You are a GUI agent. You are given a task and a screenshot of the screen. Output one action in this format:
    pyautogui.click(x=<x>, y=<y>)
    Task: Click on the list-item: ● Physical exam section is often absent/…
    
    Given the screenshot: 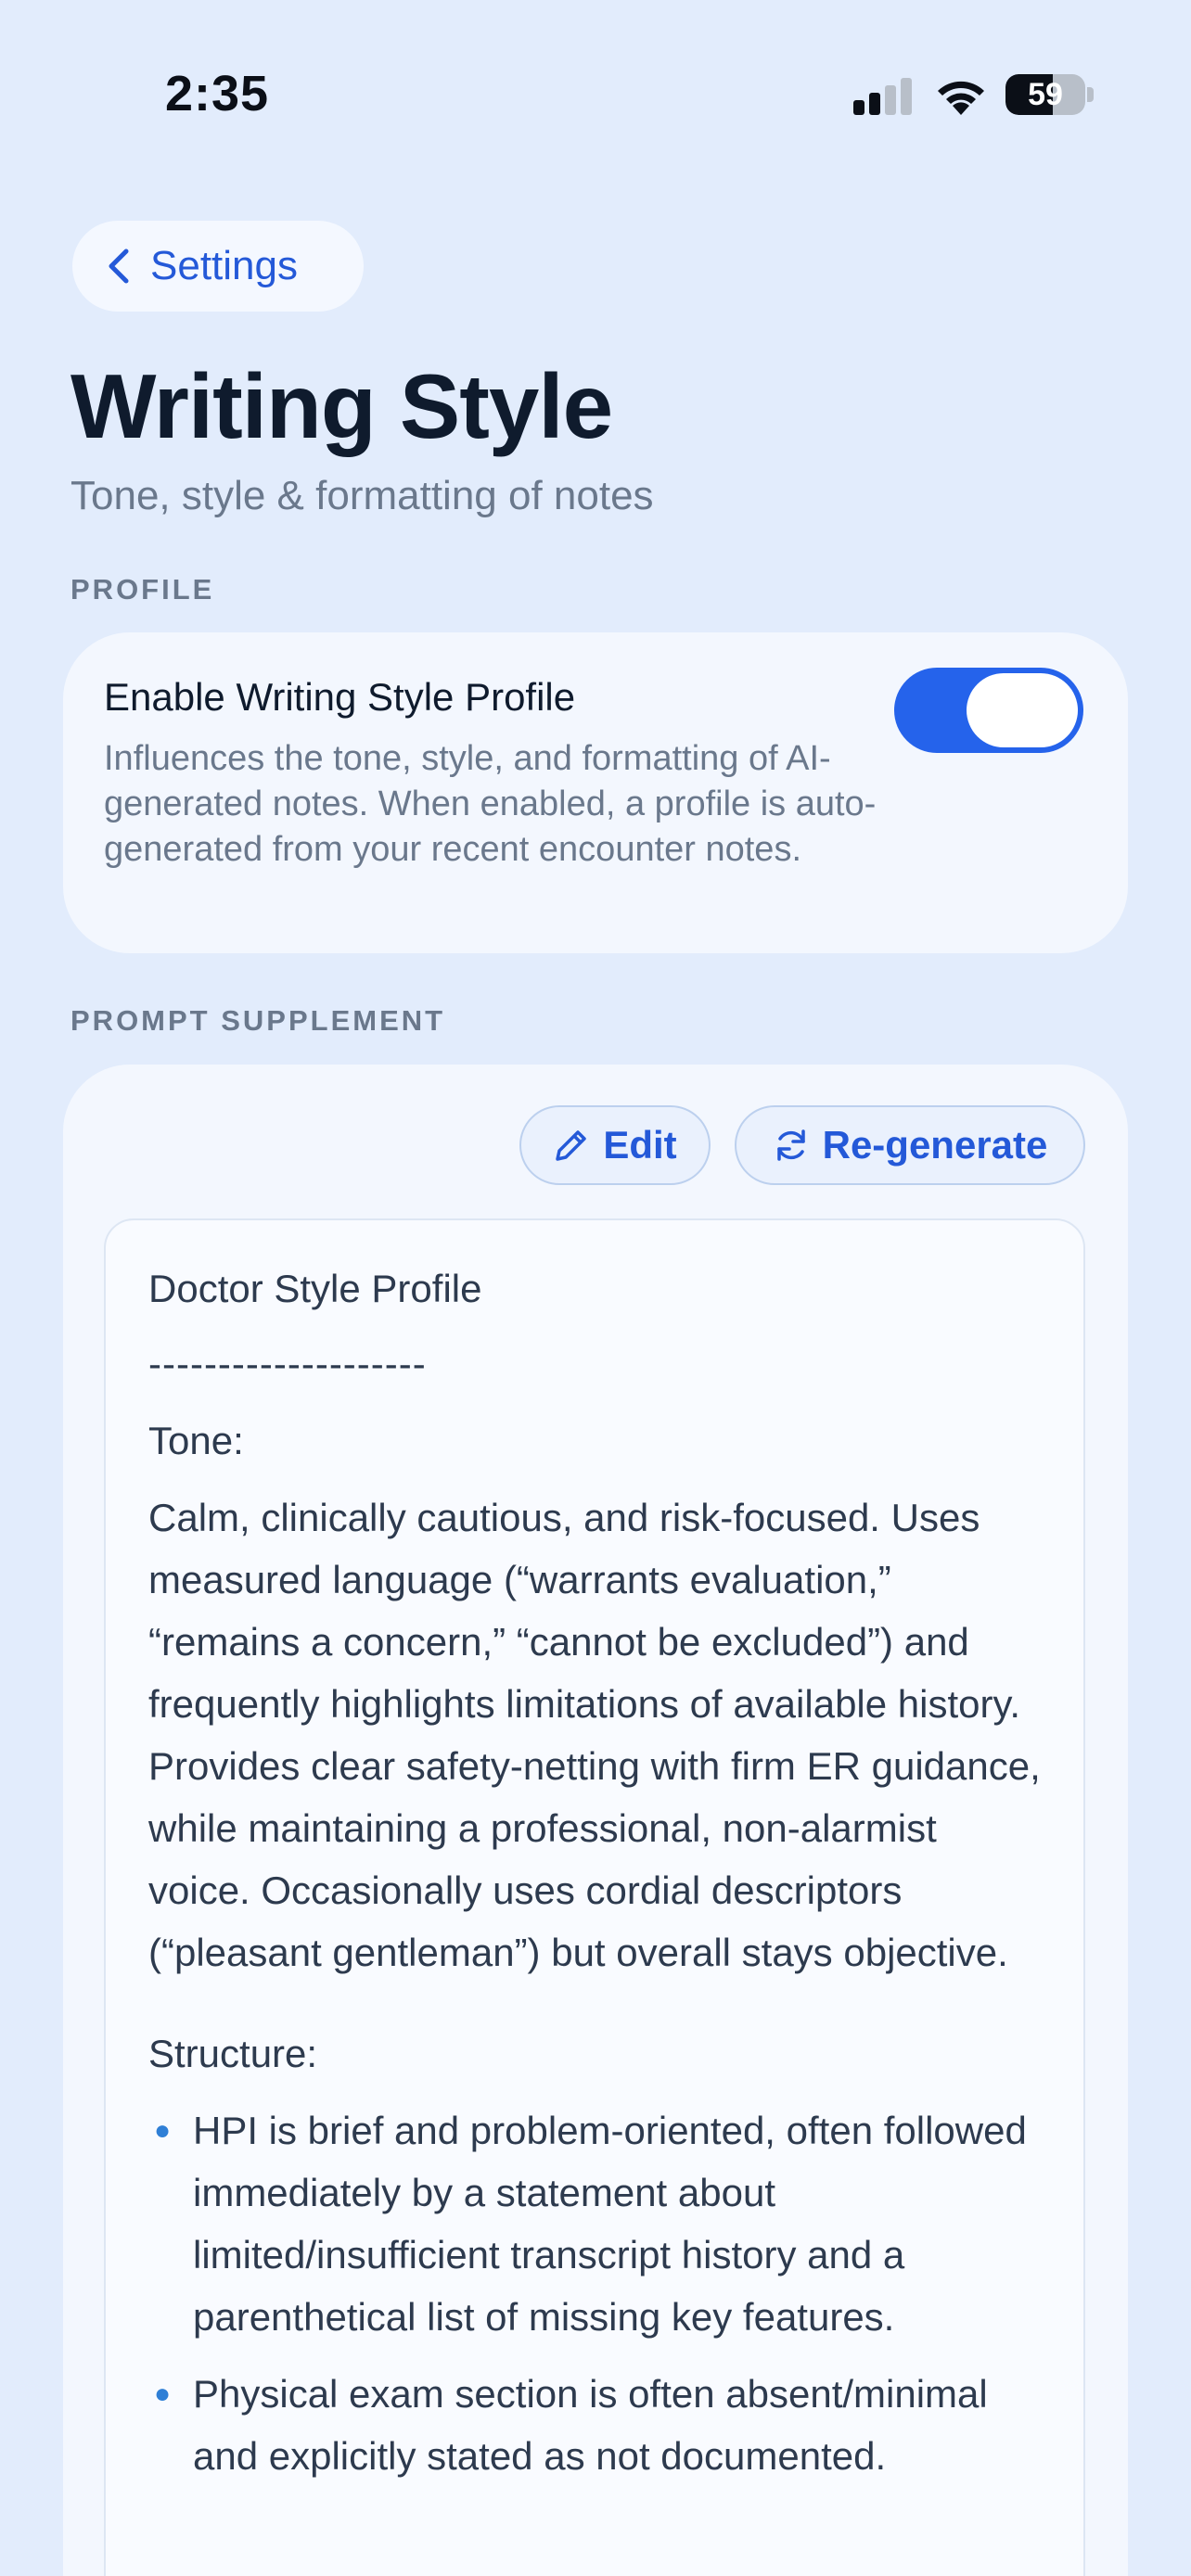 What is the action you would take?
    pyautogui.click(x=594, y=2425)
    